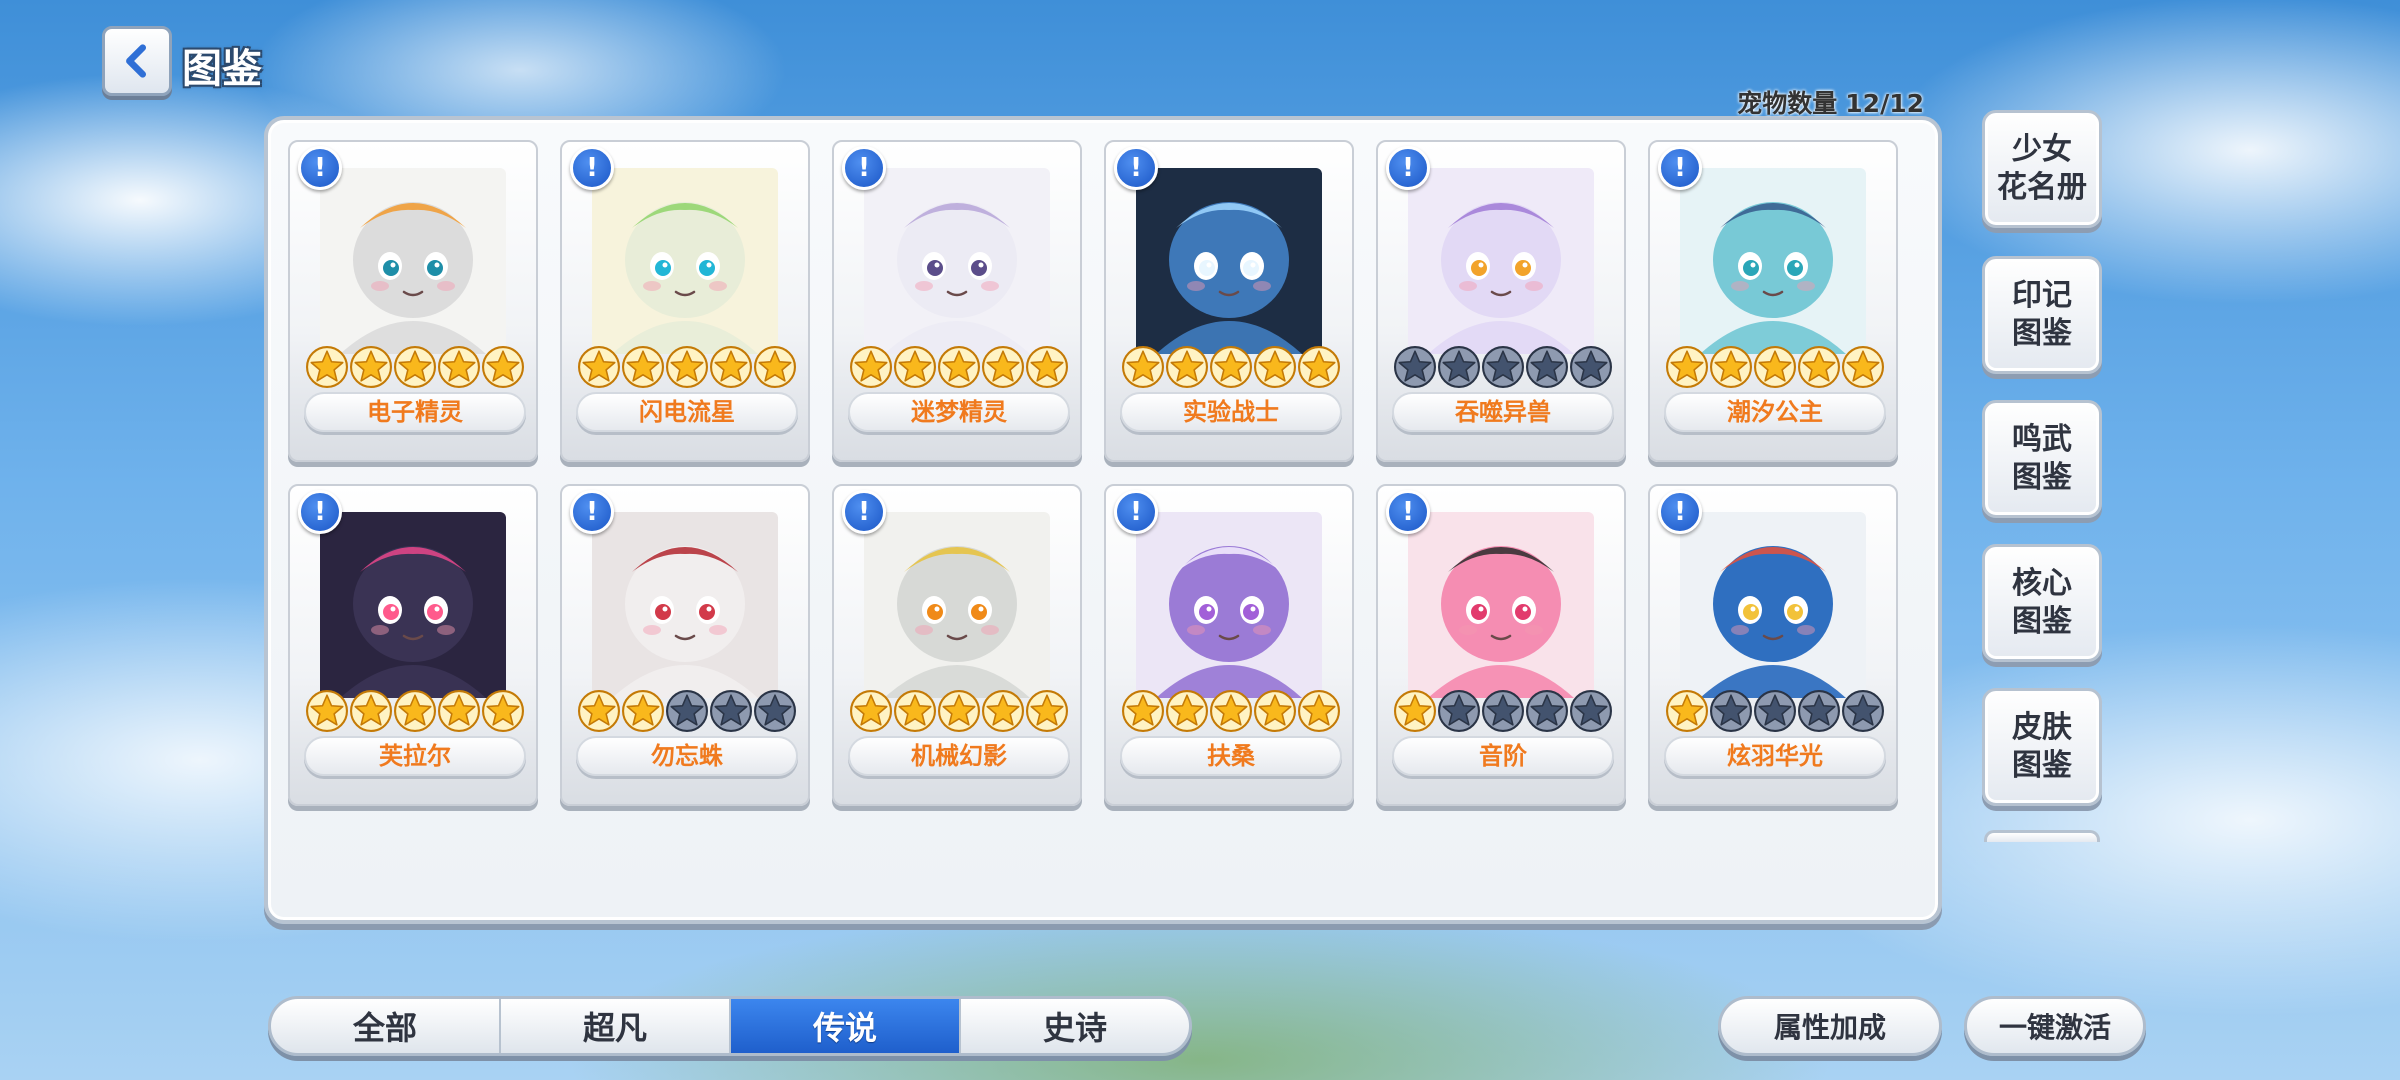 The width and height of the screenshot is (2400, 1080). What do you see at coordinates (1773, 301) in the screenshot?
I see `pet-card: ! 潮汐公主` at bounding box center [1773, 301].